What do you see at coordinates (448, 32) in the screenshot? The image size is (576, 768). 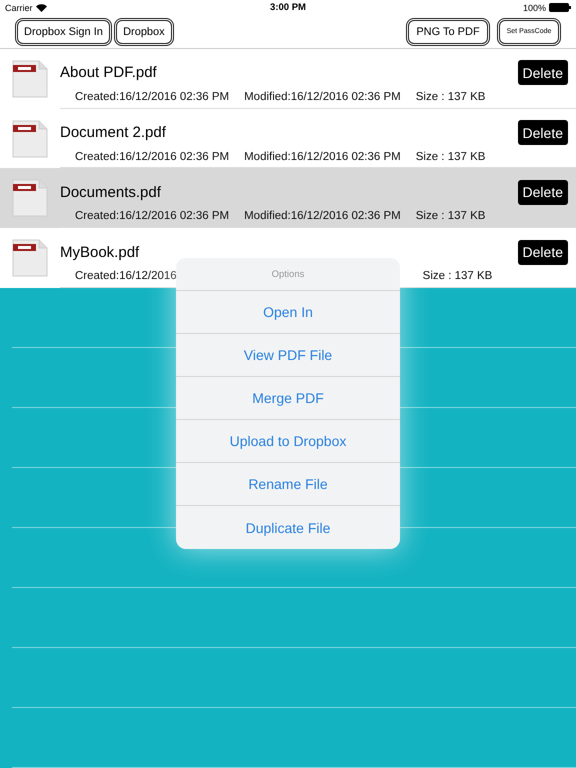 I see `convert-button: PNG To PDF` at bounding box center [448, 32].